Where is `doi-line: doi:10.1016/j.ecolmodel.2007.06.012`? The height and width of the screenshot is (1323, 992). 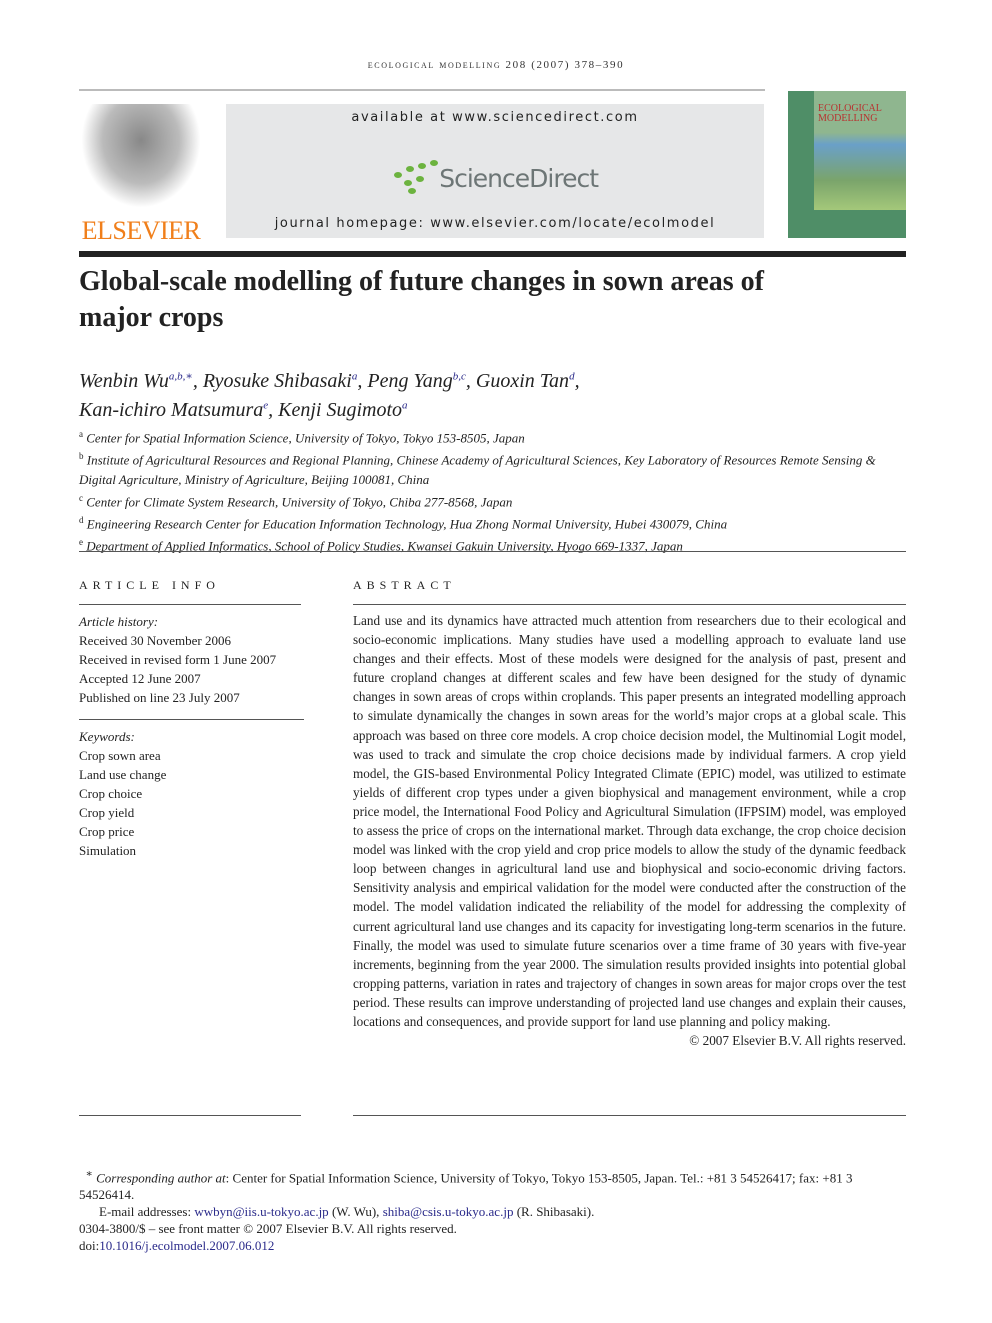 doi-line: doi:10.1016/j.ecolmodel.2007.06.012 is located at coordinates (177, 1246).